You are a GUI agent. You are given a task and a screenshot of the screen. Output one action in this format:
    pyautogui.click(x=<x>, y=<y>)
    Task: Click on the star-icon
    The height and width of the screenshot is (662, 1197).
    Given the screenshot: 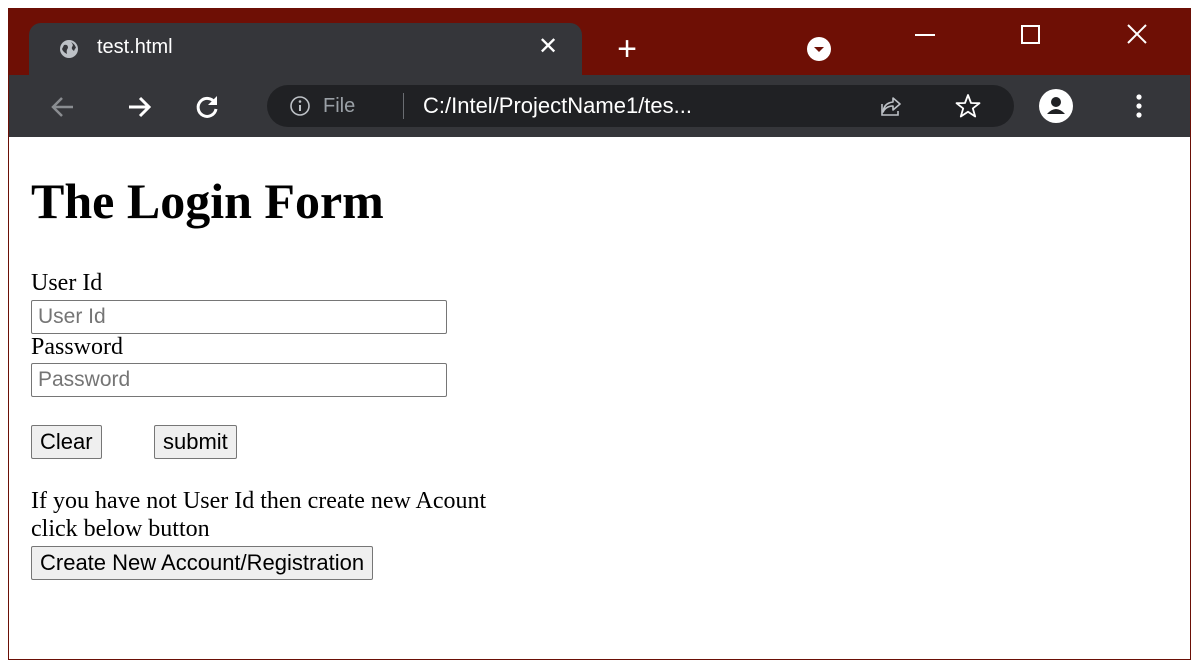 What is the action you would take?
    pyautogui.click(x=968, y=106)
    